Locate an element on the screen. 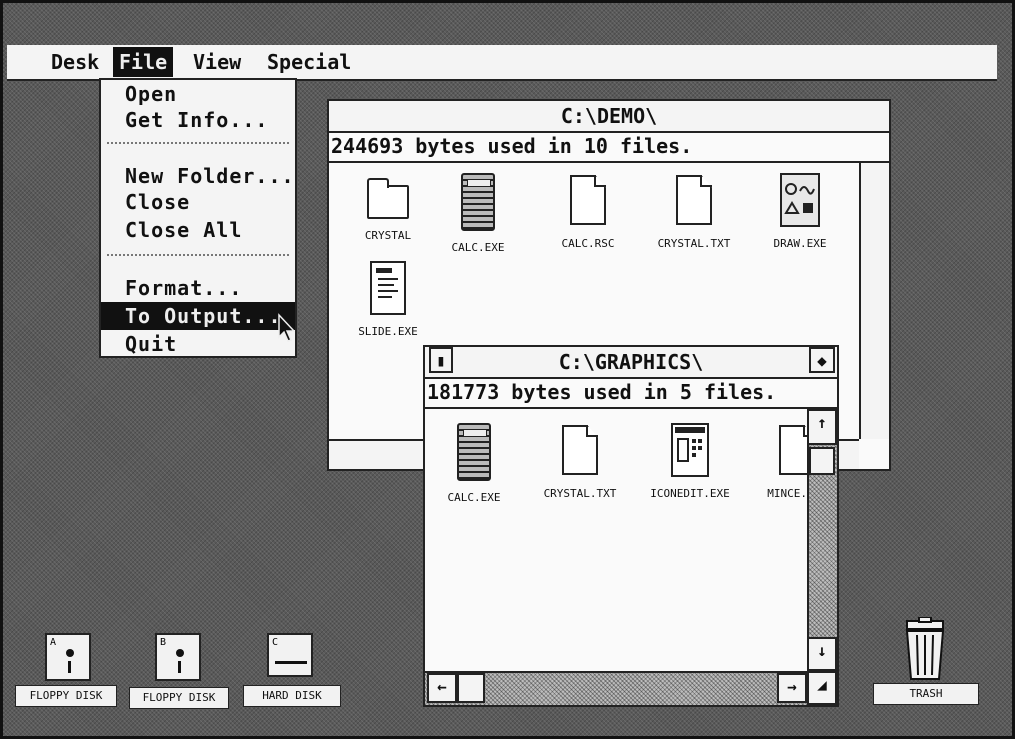 The width and height of the screenshot is (1015, 739). file-icon-iconedit-exe: ICONEDIT.EXE is located at coordinates (690, 461).